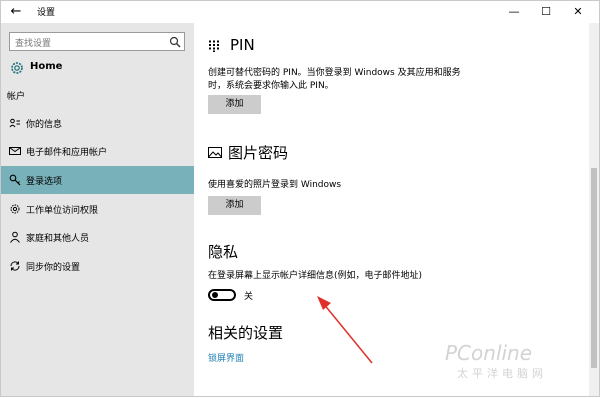 Image resolution: width=600 pixels, height=398 pixels. Describe the element at coordinates (514, 12) in the screenshot. I see `minimize-button: —` at that location.